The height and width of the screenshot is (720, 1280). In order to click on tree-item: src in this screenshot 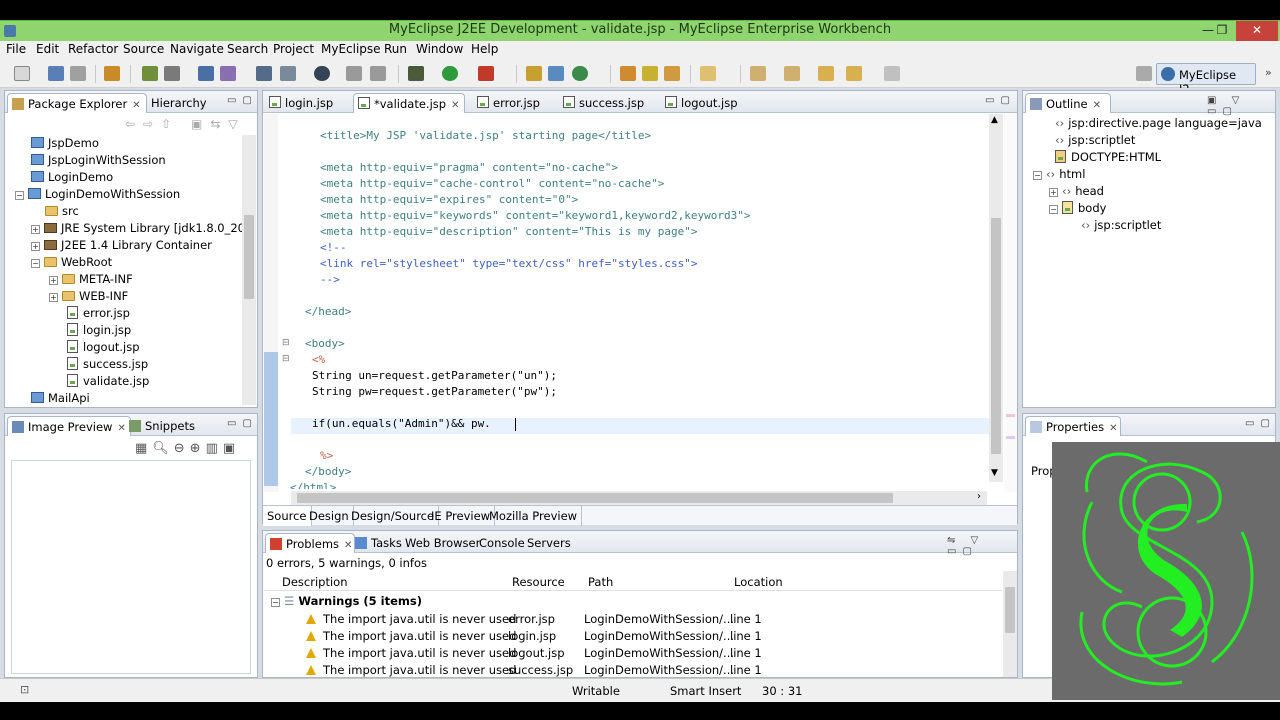, I will do `click(62, 211)`.